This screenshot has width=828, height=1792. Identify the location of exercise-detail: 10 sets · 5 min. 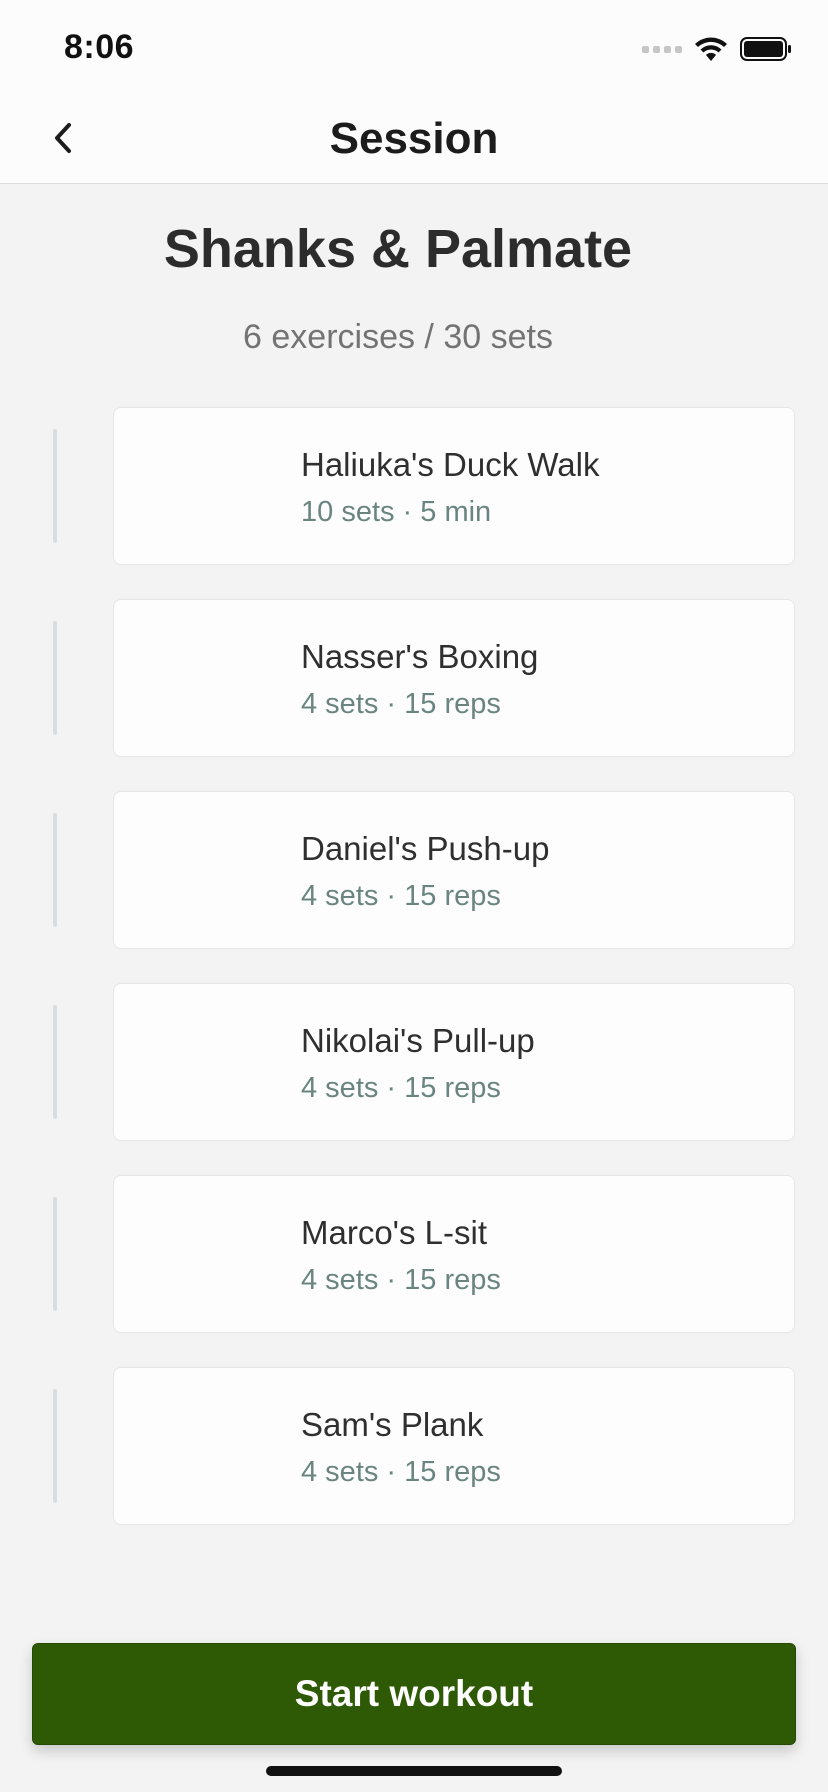
(396, 512).